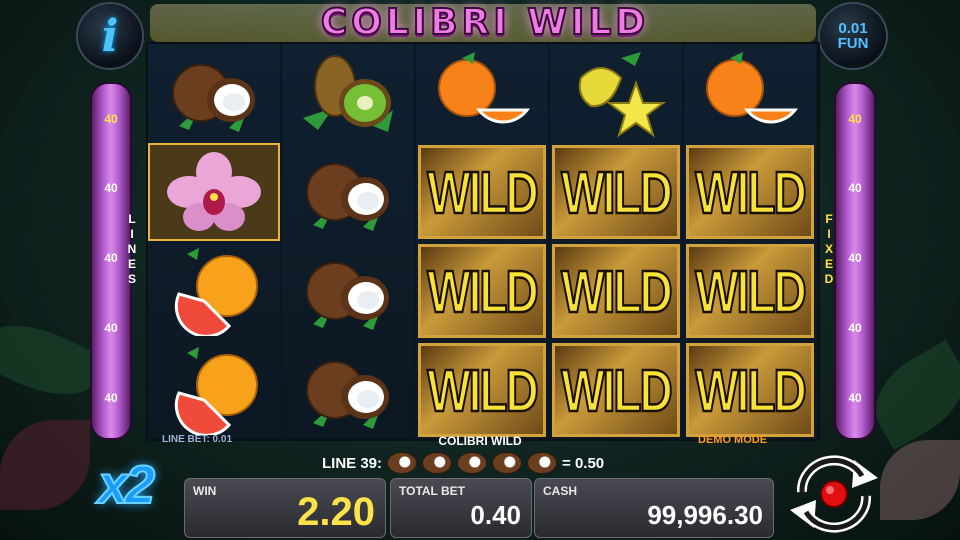 The width and height of the screenshot is (960, 540). I want to click on win-line-label: LINE 39:, so click(352, 463).